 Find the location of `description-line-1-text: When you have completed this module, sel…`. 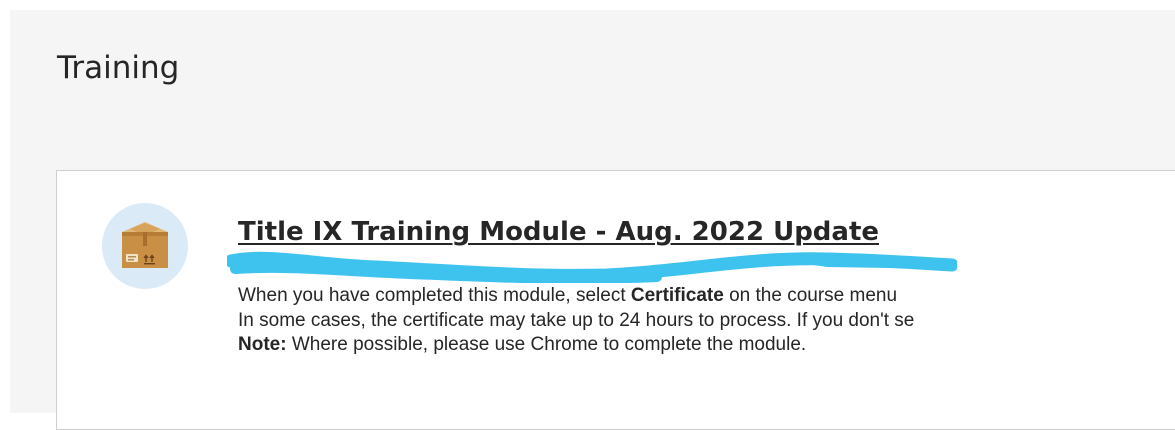

description-line-1-text: When you have completed this module, sel… is located at coordinates (434, 295).